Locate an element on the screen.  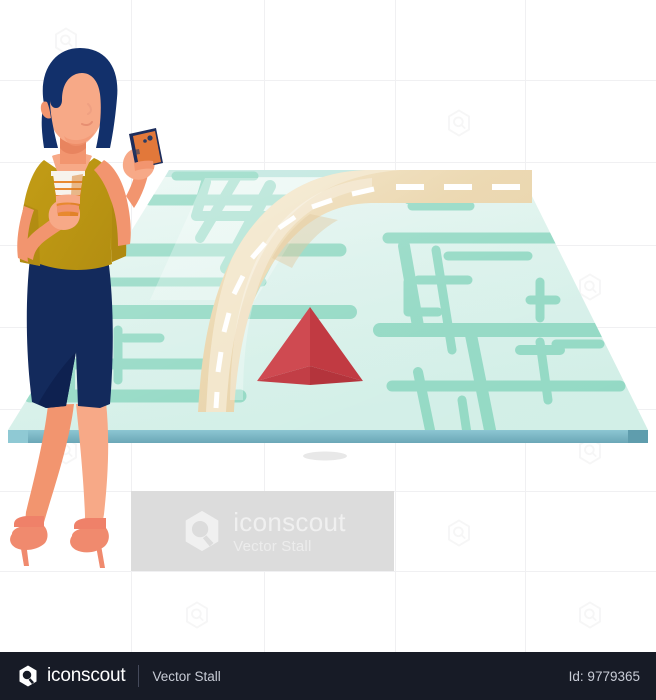
shoe-front is located at coordinates (89, 543).